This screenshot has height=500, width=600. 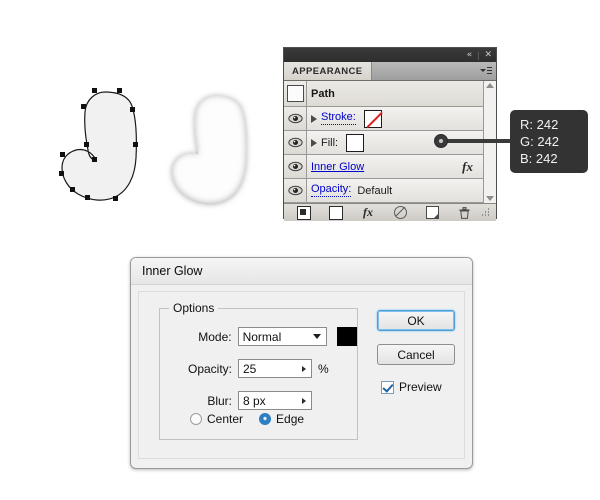 What do you see at coordinates (303, 400) in the screenshot?
I see `blur-stepper-icon` at bounding box center [303, 400].